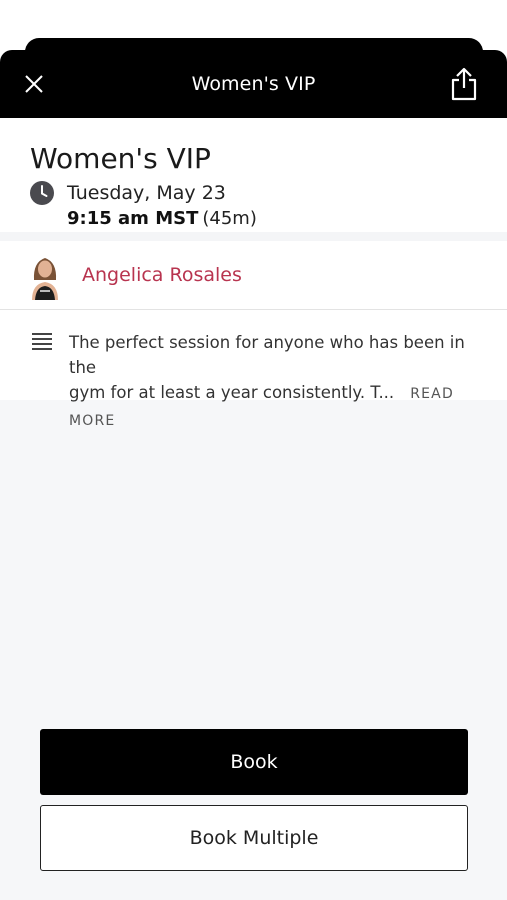 This screenshot has width=507, height=900. I want to click on description-lines-icon, so click(42, 341).